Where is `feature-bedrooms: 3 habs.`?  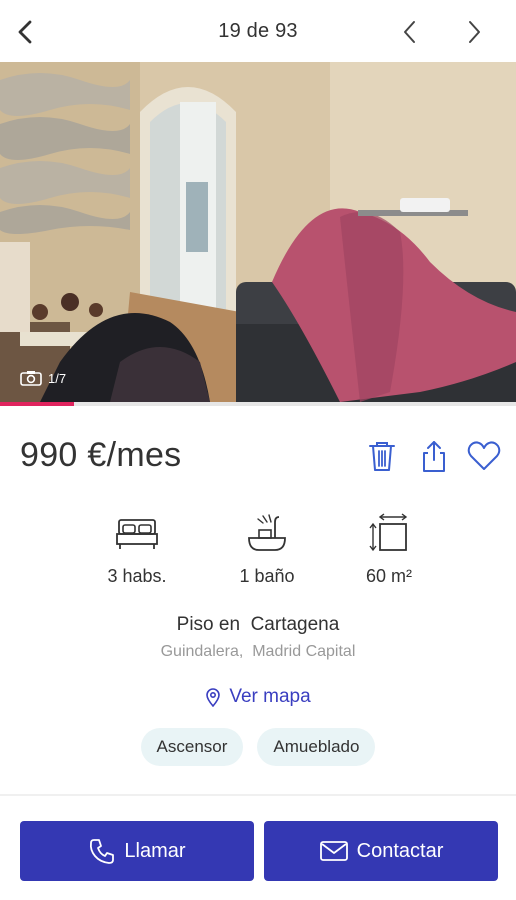
feature-bedrooms: 3 habs. is located at coordinates (137, 548).